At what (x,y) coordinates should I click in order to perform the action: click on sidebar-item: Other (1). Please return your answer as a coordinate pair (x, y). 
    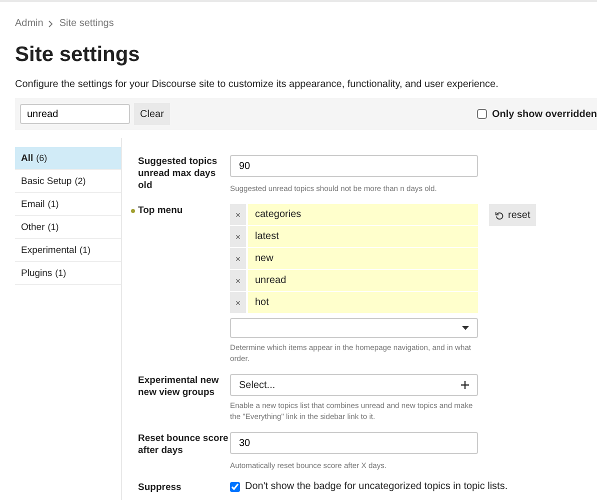
    Looking at the image, I should click on (68, 227).